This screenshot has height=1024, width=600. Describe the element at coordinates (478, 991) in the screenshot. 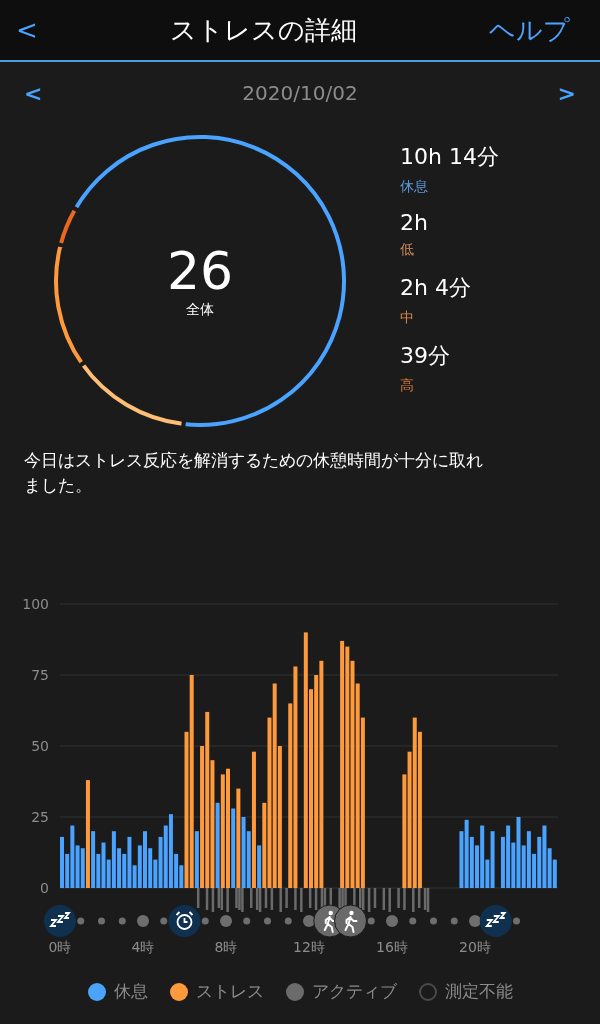

I see `legend-label: 測定不能` at that location.